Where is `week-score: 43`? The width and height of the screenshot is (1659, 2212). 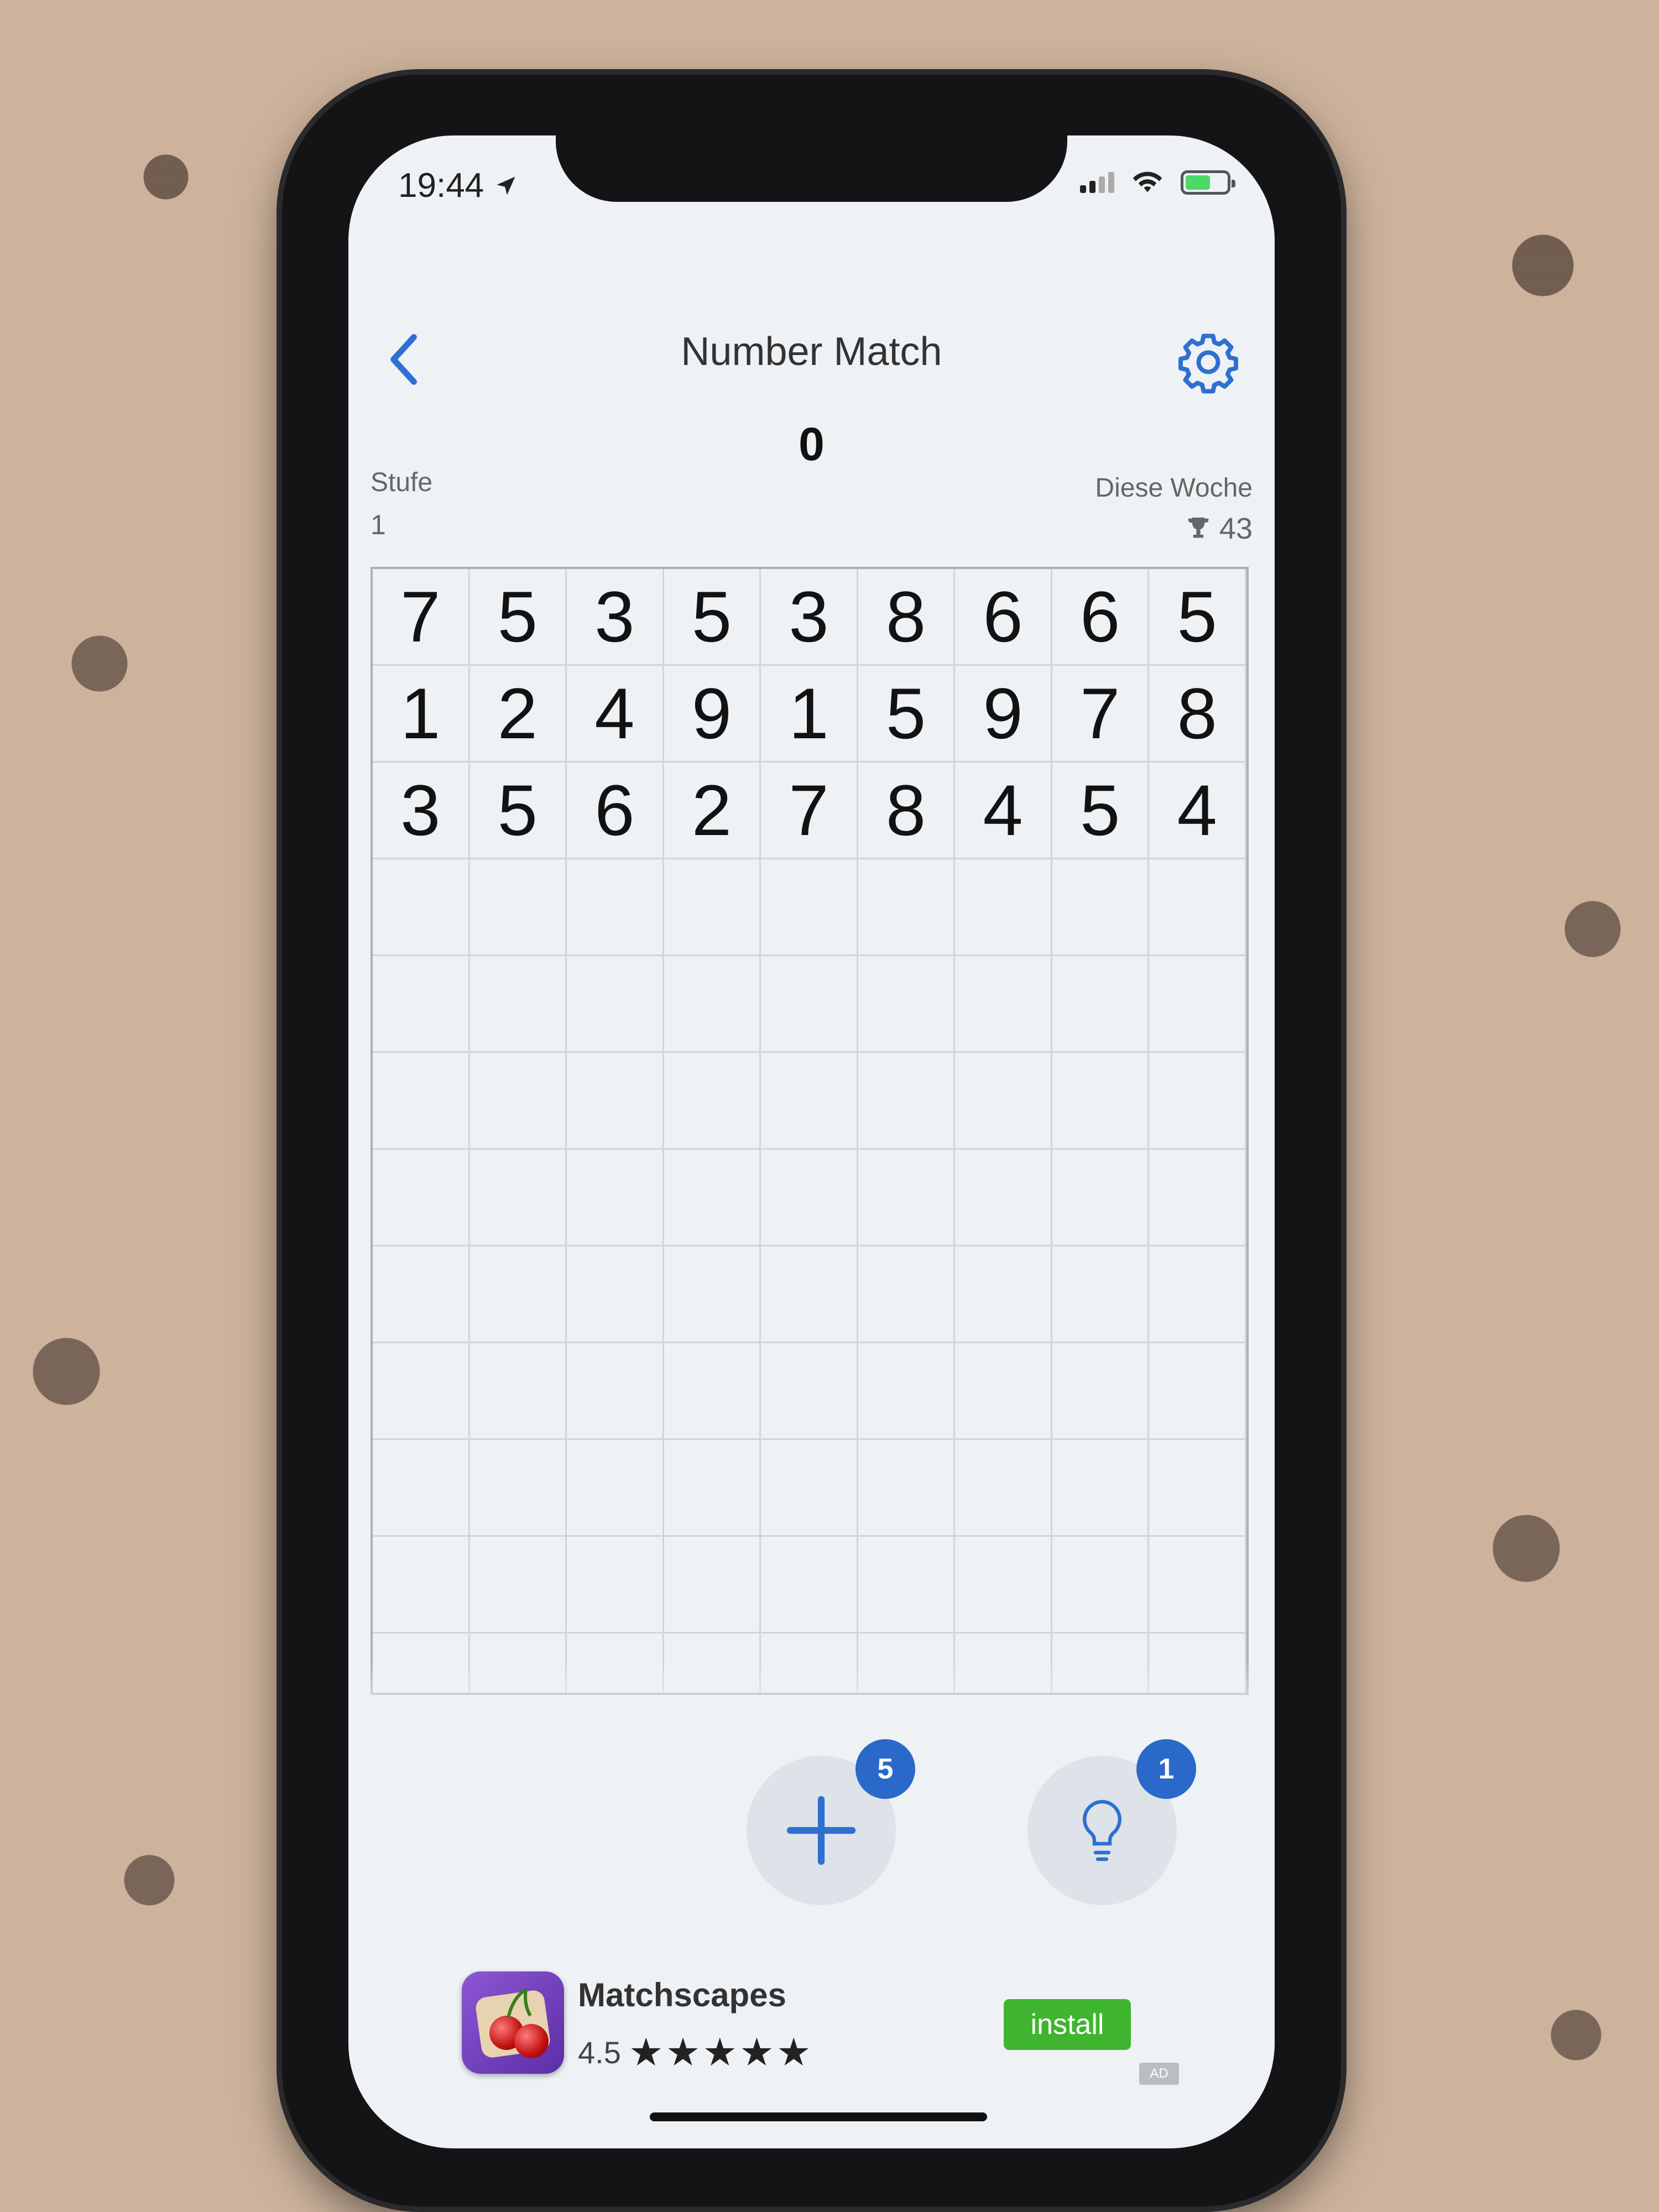
week-score: 43 is located at coordinates (1219, 529).